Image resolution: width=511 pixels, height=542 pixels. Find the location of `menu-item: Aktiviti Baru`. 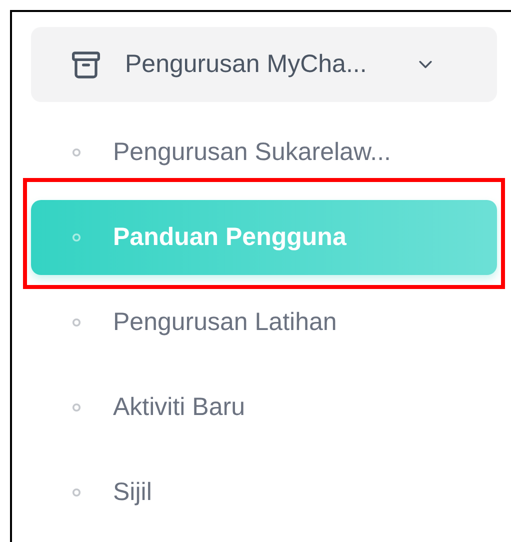

menu-item: Aktiviti Baru is located at coordinates (264, 407).